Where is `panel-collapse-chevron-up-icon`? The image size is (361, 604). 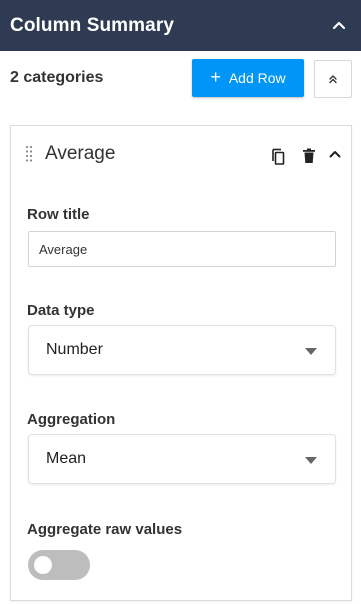
panel-collapse-chevron-up-icon is located at coordinates (339, 25).